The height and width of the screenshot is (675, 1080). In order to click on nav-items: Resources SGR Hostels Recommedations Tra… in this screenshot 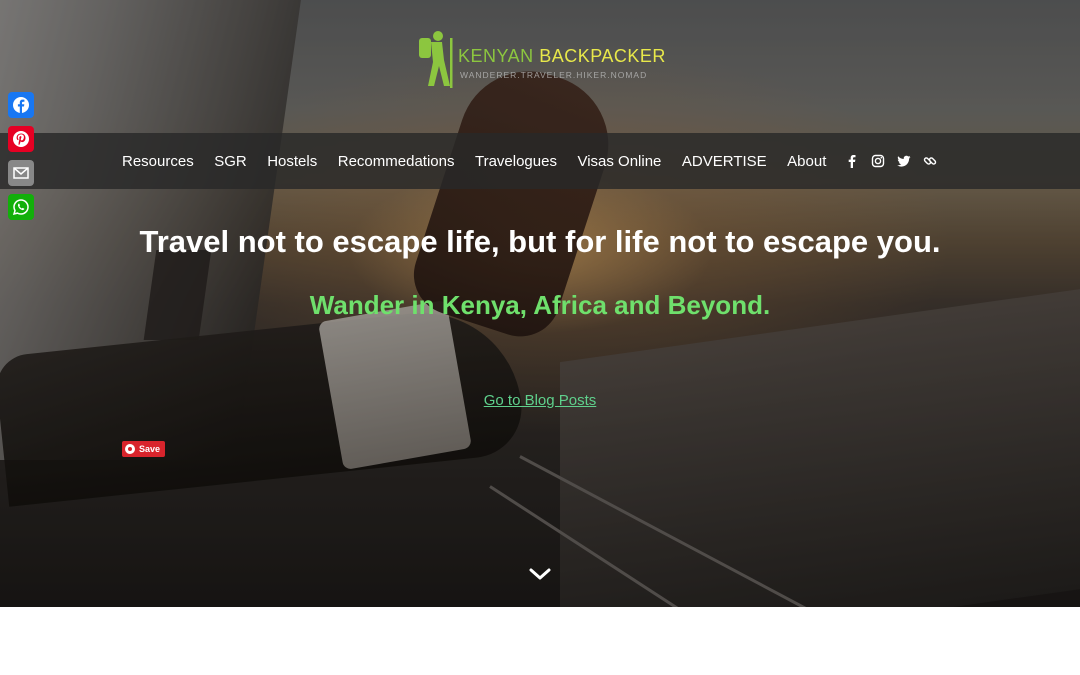, I will do `click(535, 161)`.